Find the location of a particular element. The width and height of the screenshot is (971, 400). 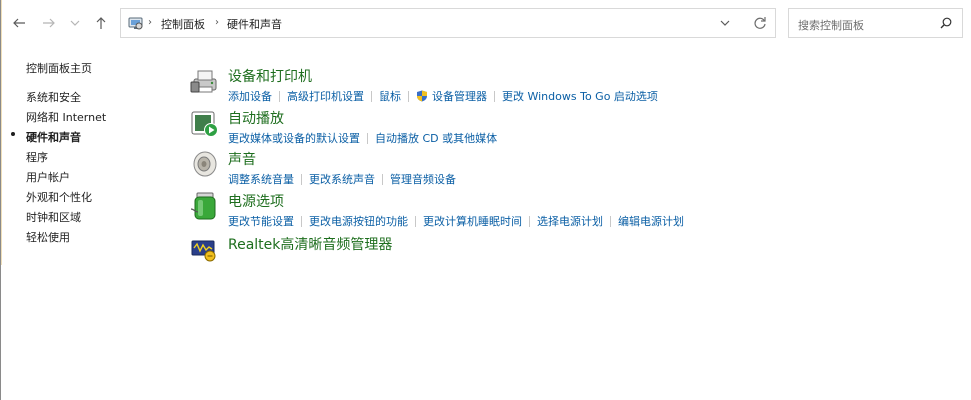

link-sleep-time: 更改计算机睡眠时间 is located at coordinates (472, 221).